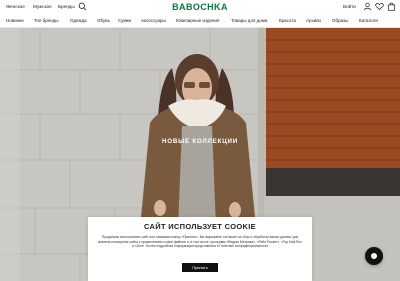 The height and width of the screenshot is (281, 400). Describe the element at coordinates (124, 20) in the screenshot. I see `nav-bags: Сумки` at that location.